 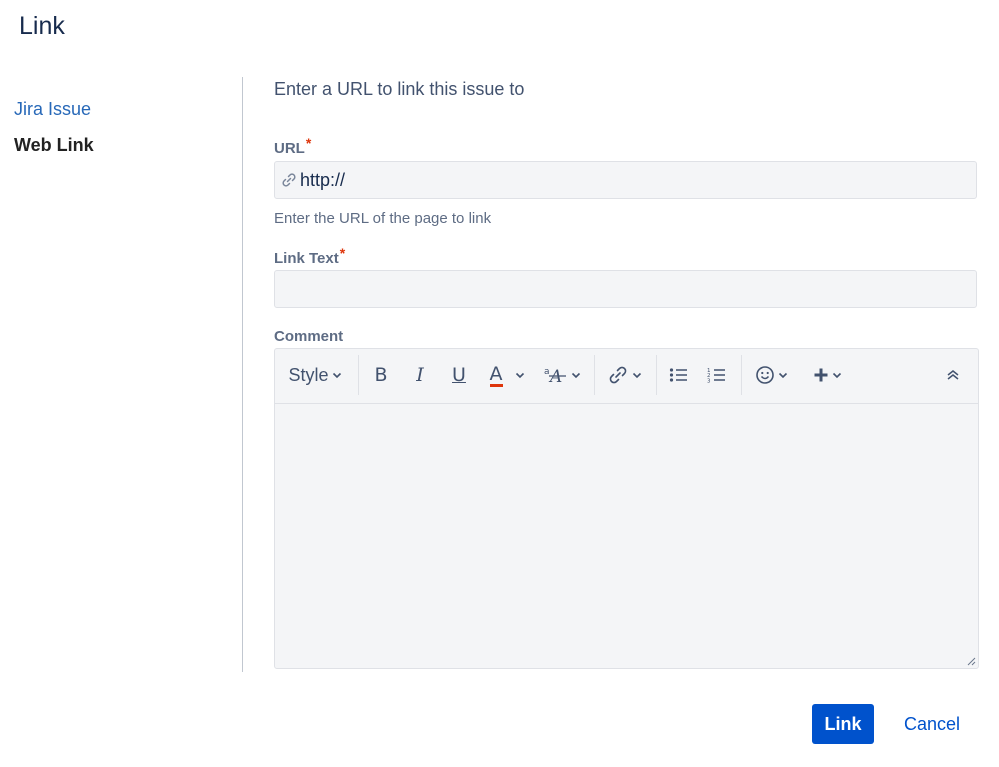 I want to click on nav-item-jira-issue: Jira Issue, so click(x=54, y=114).